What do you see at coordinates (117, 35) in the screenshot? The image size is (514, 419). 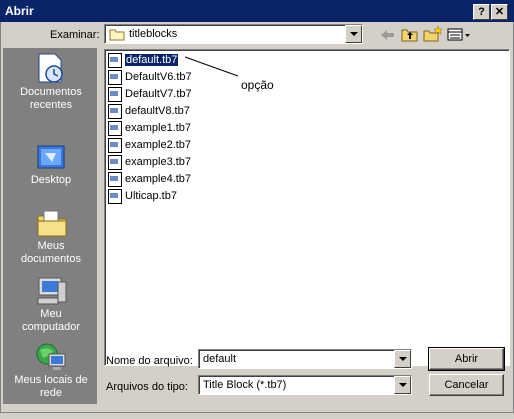 I see `folder-icon` at bounding box center [117, 35].